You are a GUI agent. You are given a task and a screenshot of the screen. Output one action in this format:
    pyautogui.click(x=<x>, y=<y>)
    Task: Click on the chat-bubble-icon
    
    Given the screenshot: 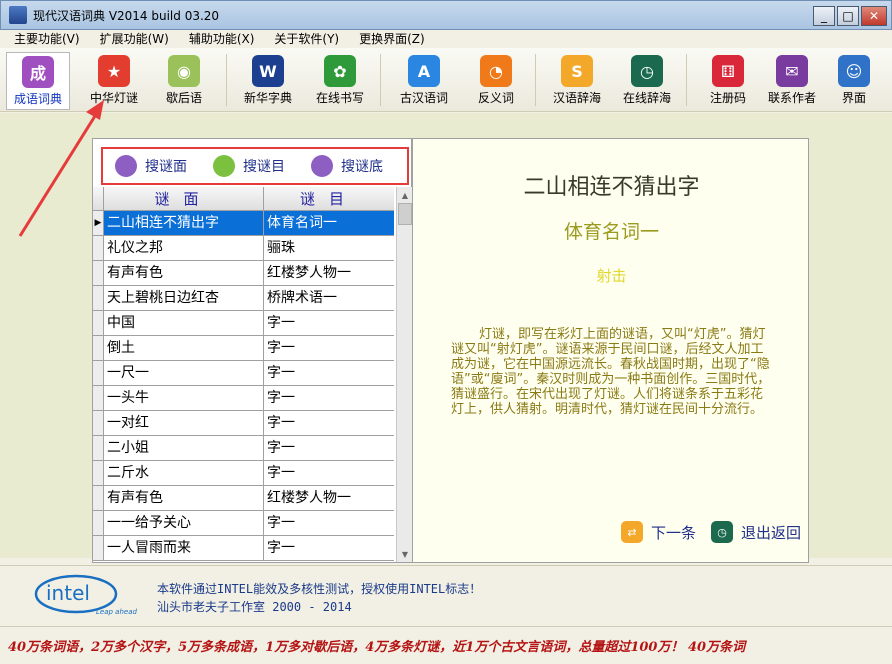 What is the action you would take?
    pyautogui.click(x=126, y=166)
    